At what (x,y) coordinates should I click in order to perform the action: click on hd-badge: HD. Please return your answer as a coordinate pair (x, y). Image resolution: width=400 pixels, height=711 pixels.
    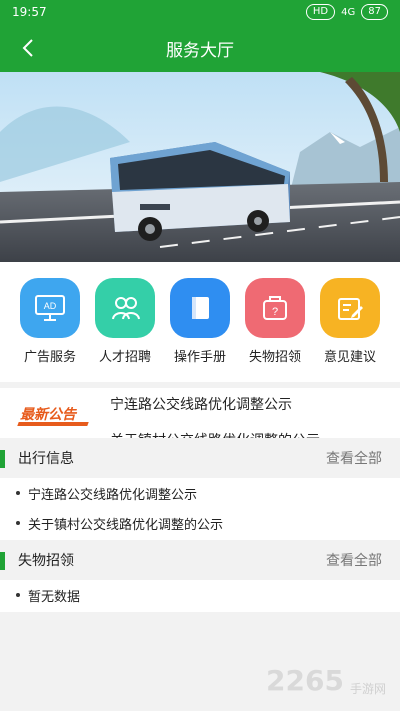
    Looking at the image, I should click on (320, 12).